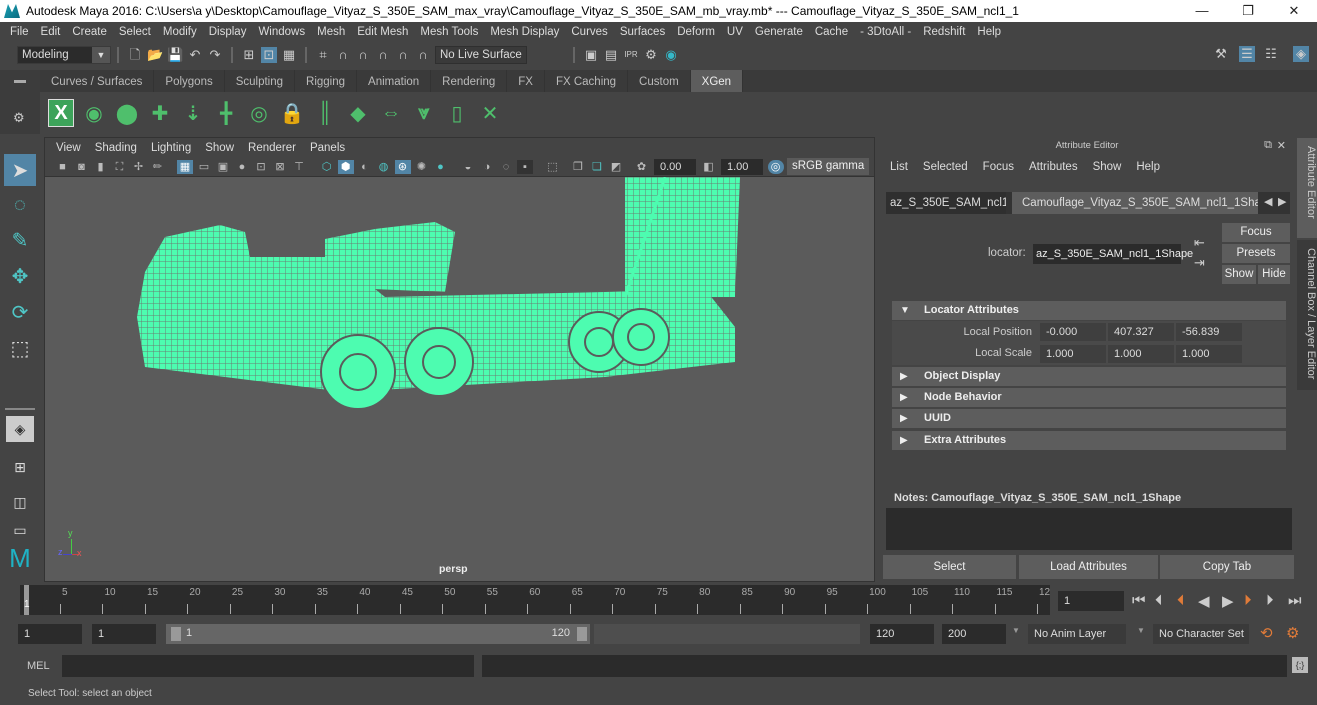 This screenshot has width=1317, height=705. I want to click on menu-modify: Modify, so click(180, 32).